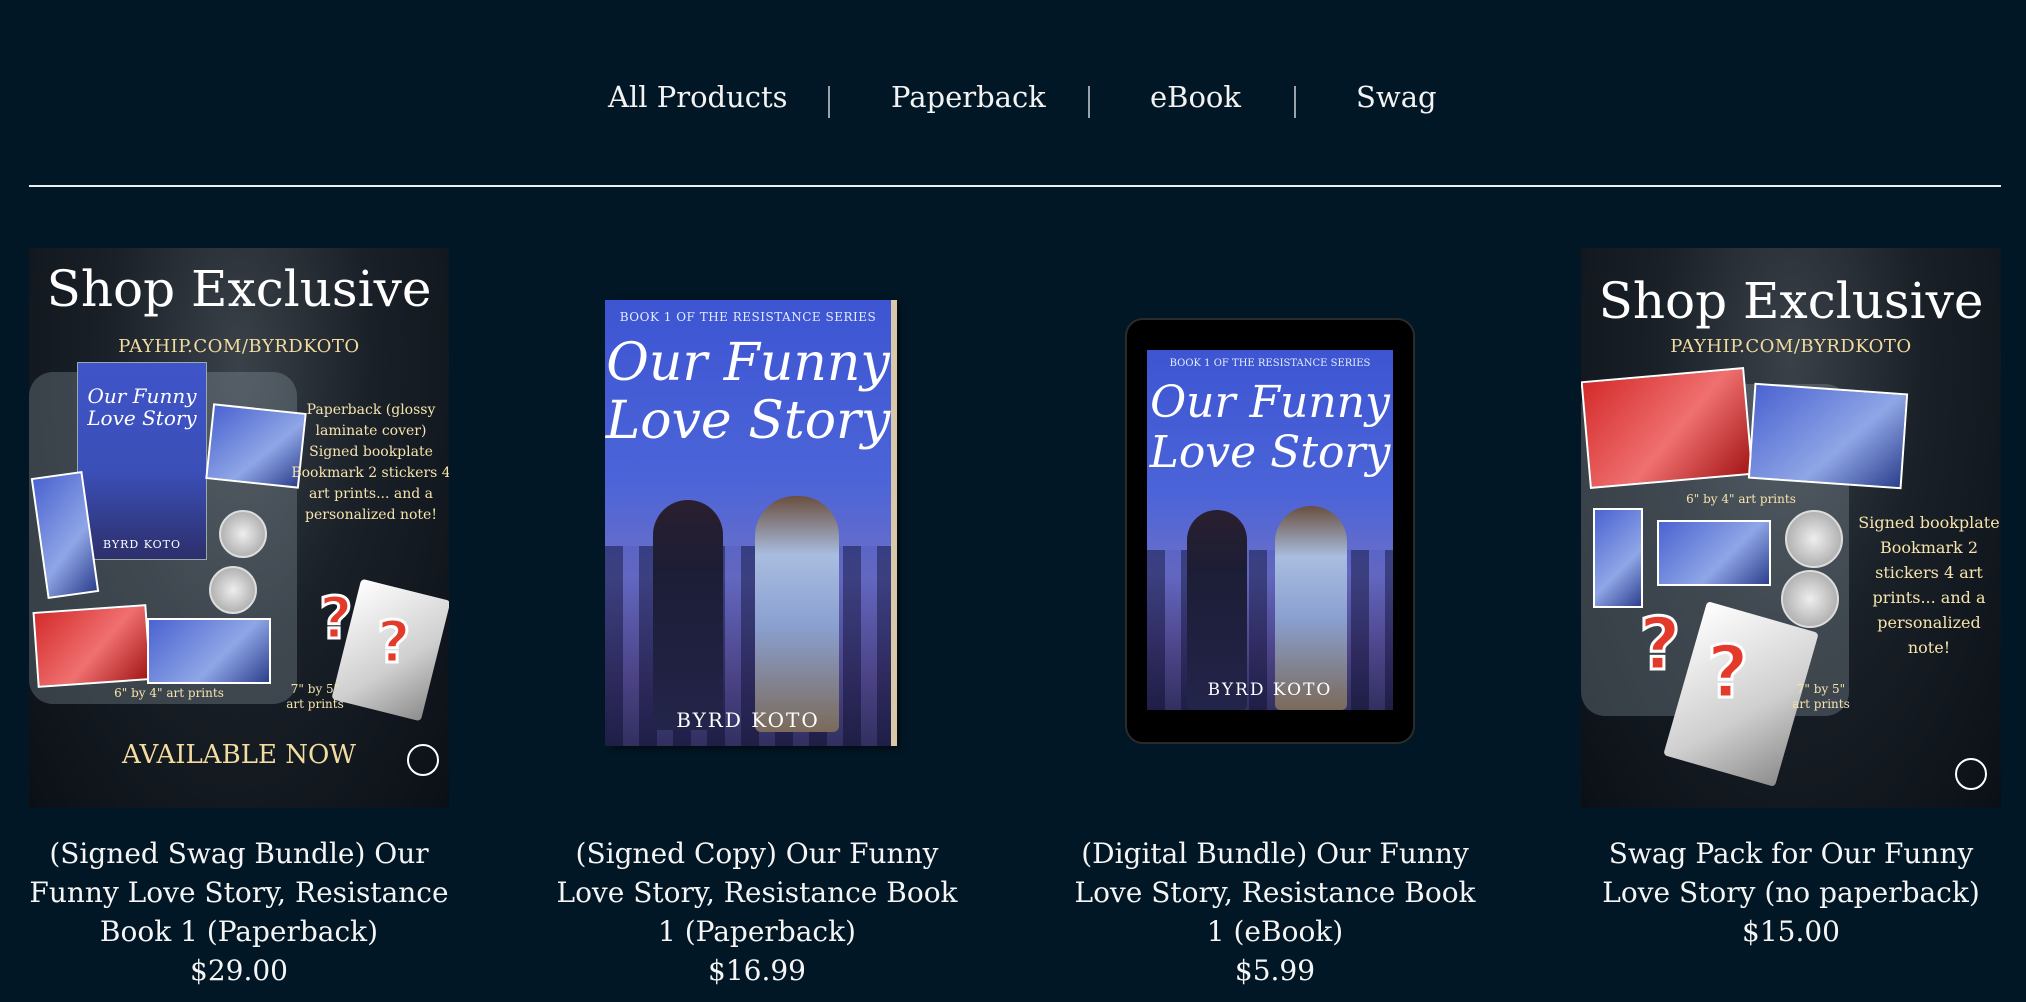 The height and width of the screenshot is (1002, 2026). I want to click on product-price: $15.00, so click(1791, 931).